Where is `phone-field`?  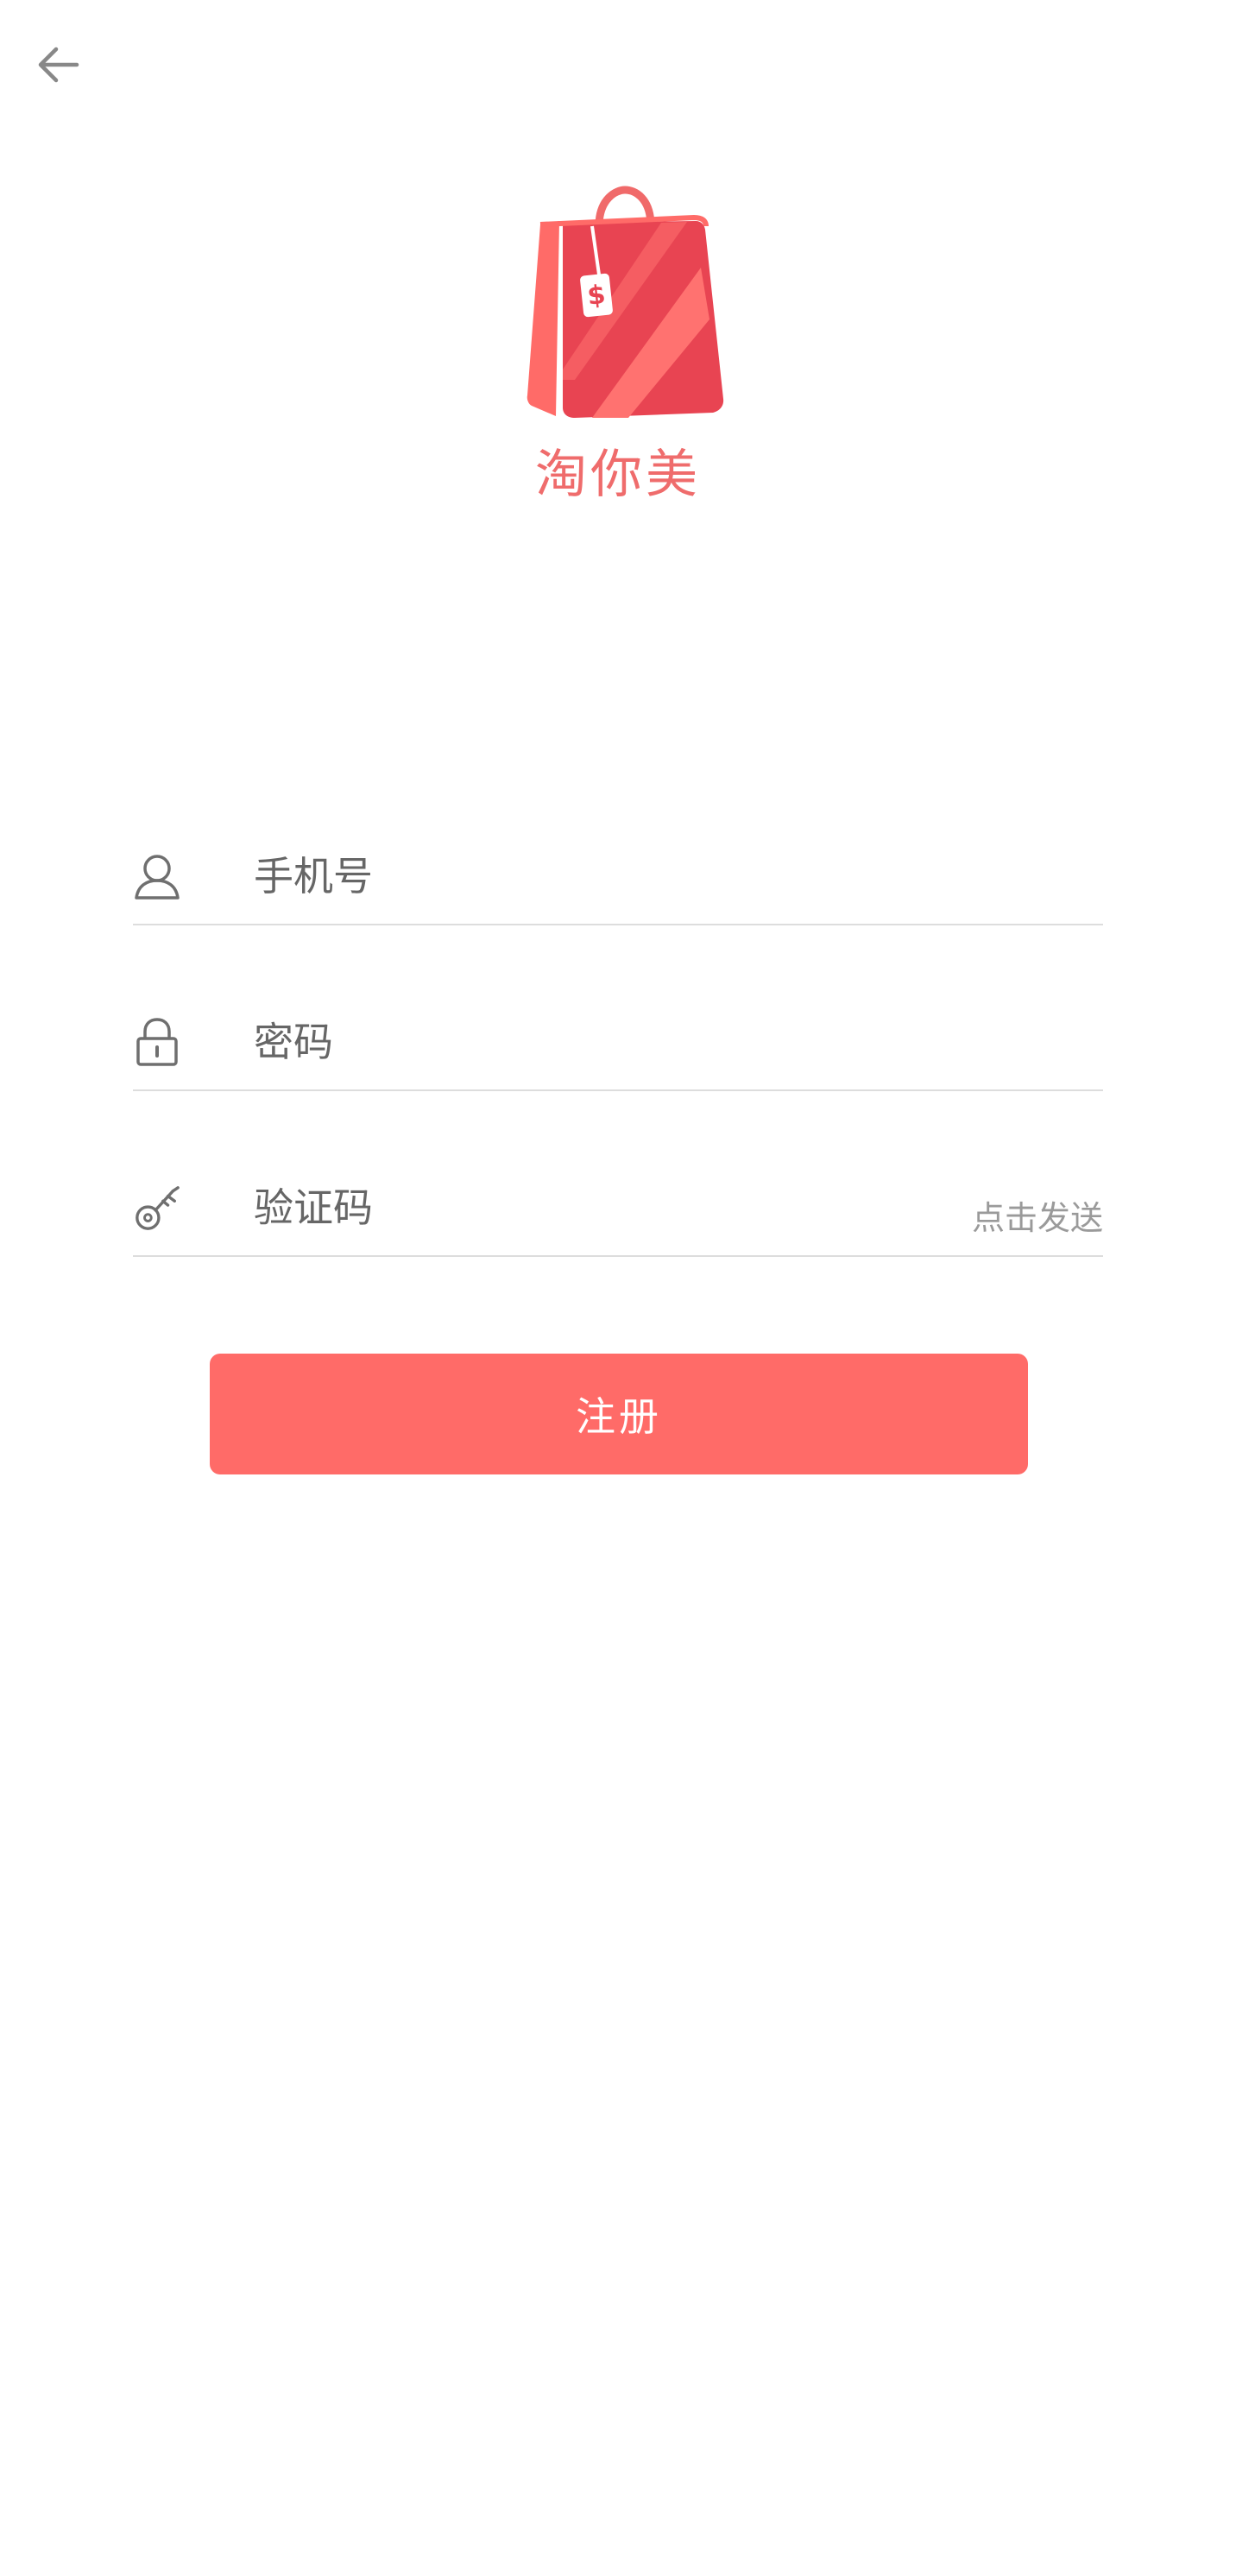 phone-field is located at coordinates (618, 877).